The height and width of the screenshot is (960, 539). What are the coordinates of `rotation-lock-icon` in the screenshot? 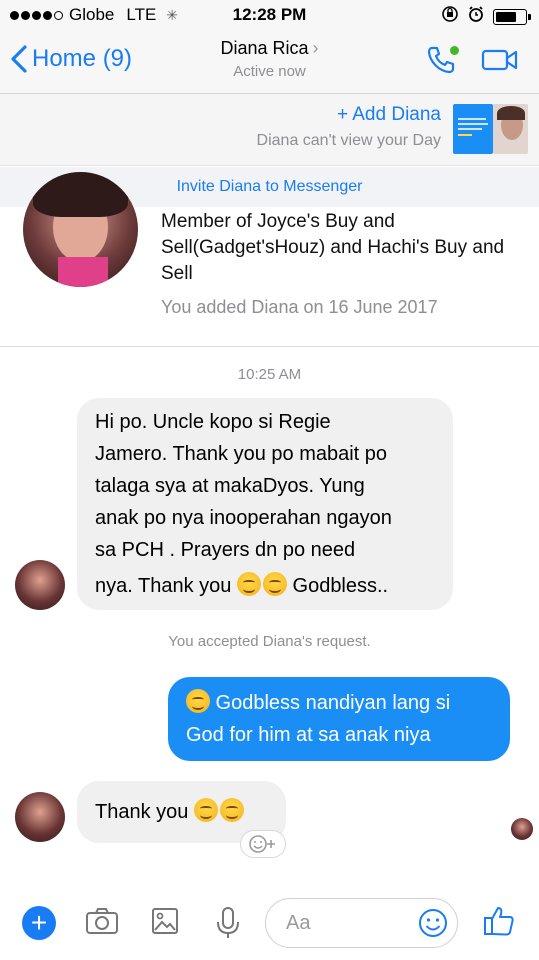 It's located at (450, 16).